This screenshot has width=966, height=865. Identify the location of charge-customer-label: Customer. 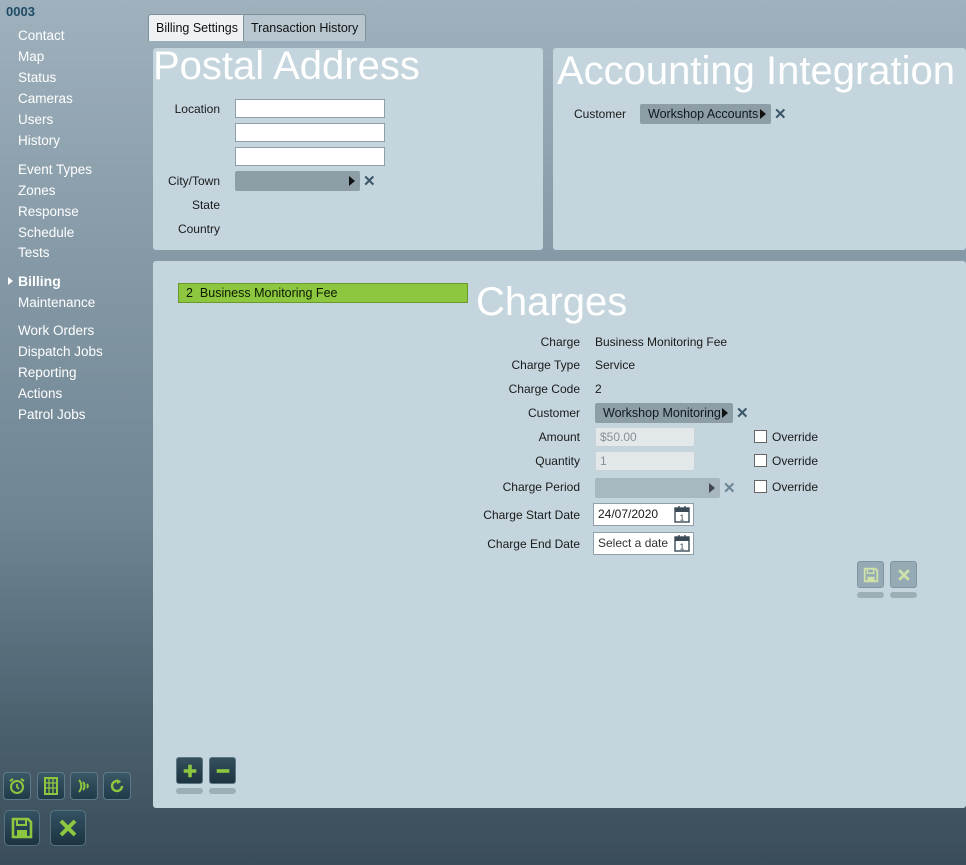
(553, 413).